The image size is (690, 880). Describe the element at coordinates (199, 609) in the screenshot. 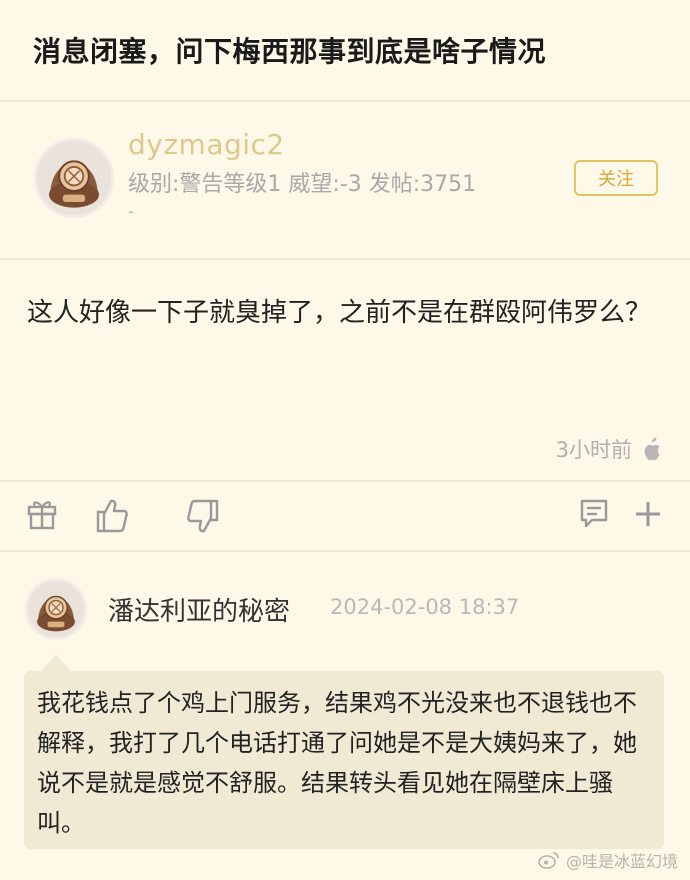

I see `reply-username: 潘达利亚的秘密` at that location.